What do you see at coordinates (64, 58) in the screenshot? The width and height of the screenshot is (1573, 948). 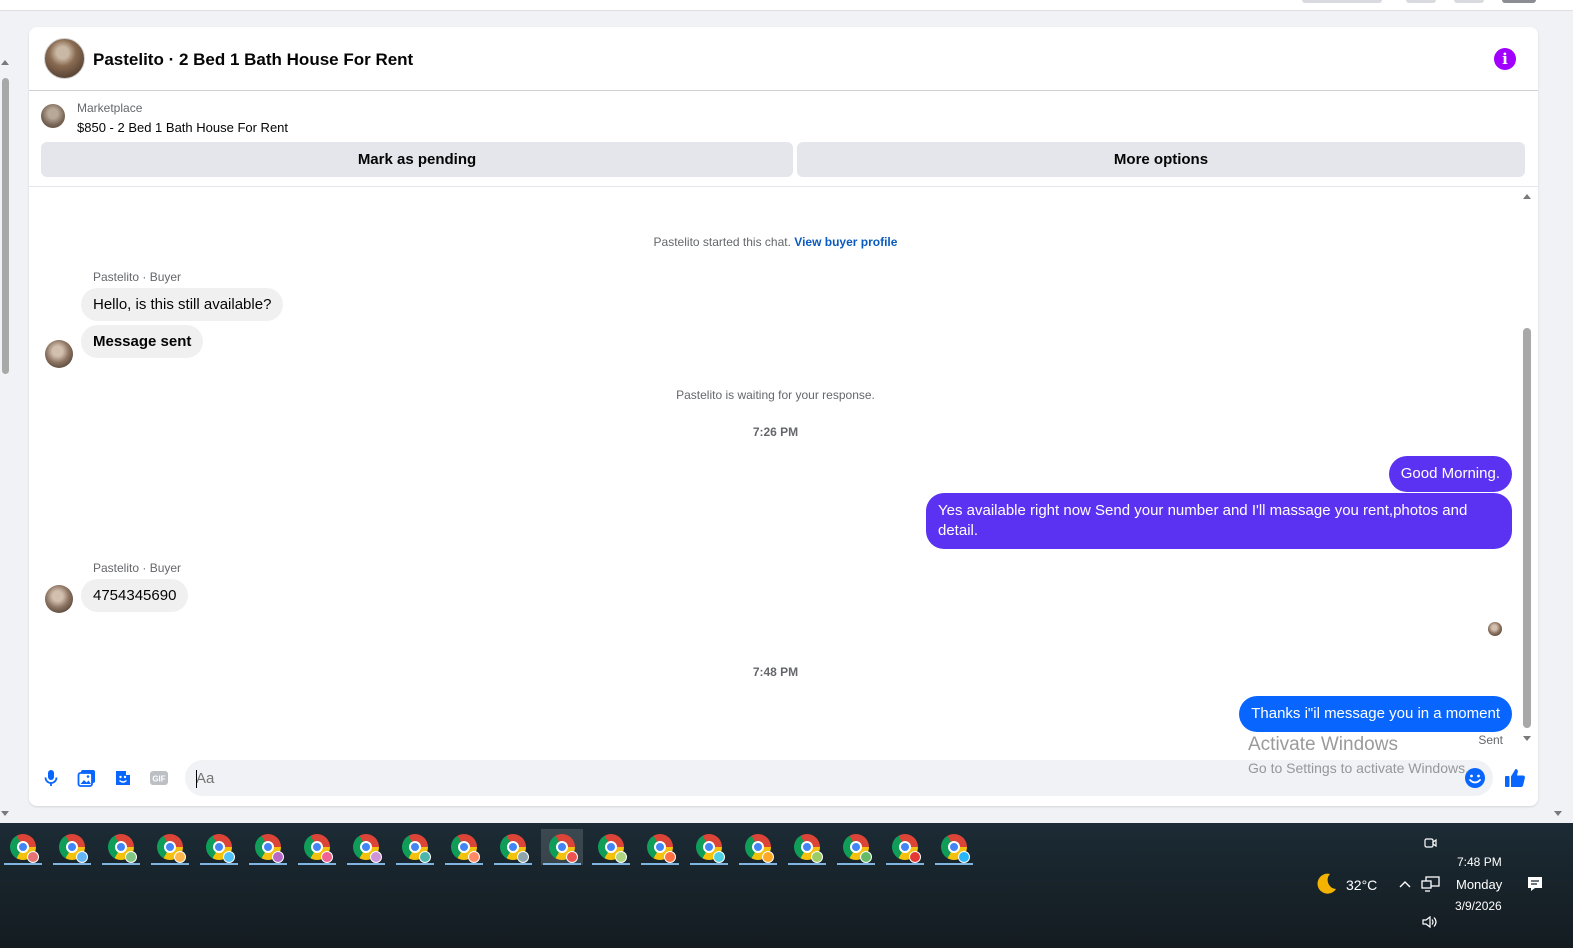 I see `listing-avatar` at bounding box center [64, 58].